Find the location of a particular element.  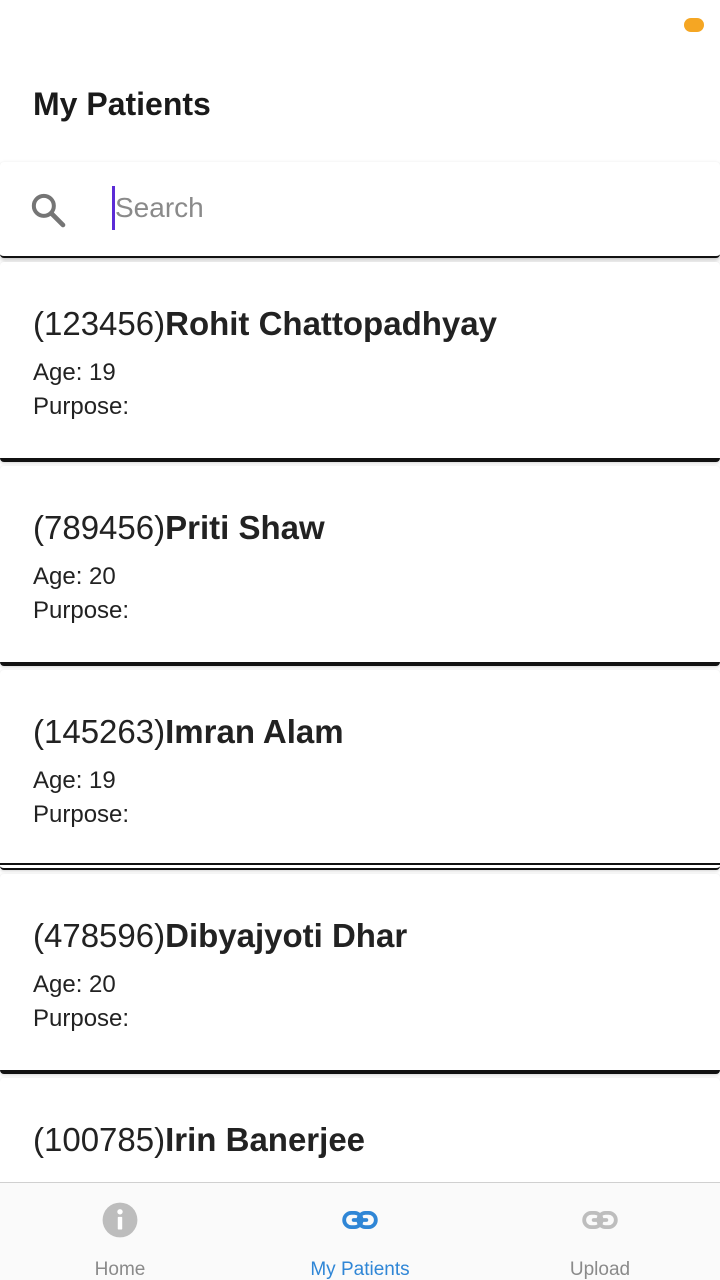

search-input is located at coordinates (403, 208).